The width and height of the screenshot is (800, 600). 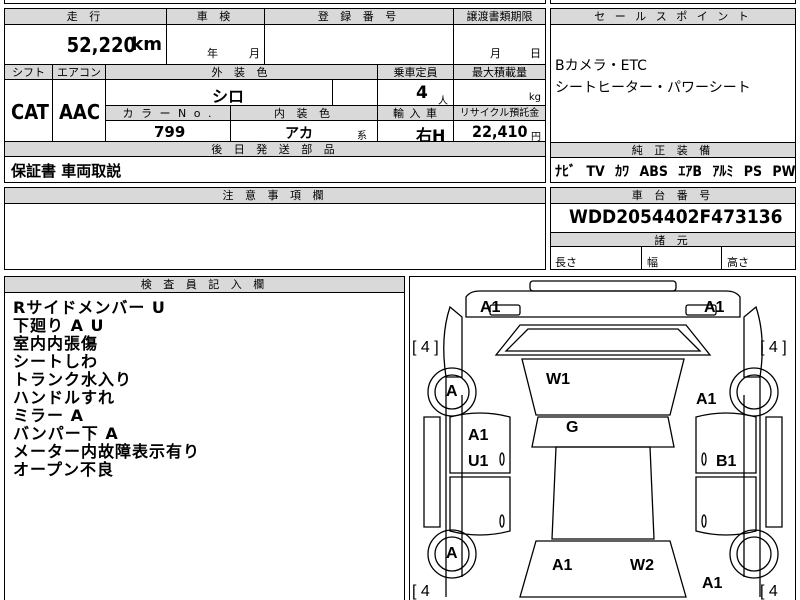 I want to click on shift-label: シフト, so click(x=29, y=72).